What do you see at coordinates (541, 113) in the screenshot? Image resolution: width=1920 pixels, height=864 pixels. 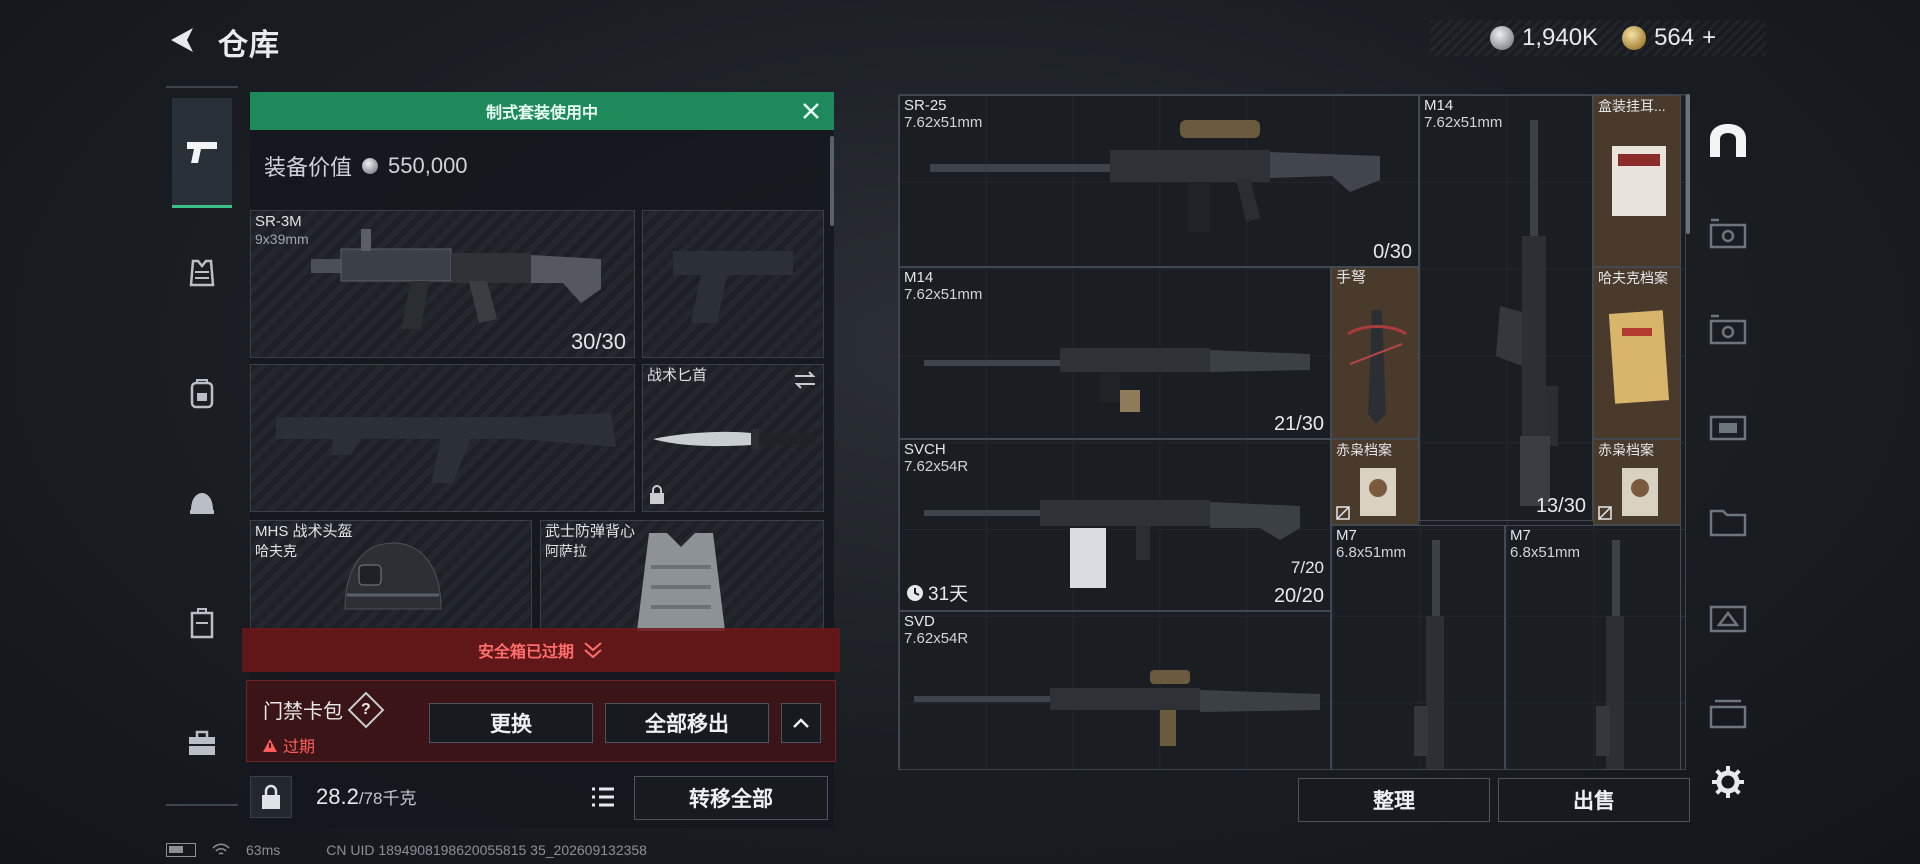 I see `loadout-banner-text: 制式套装使用中` at bounding box center [541, 113].